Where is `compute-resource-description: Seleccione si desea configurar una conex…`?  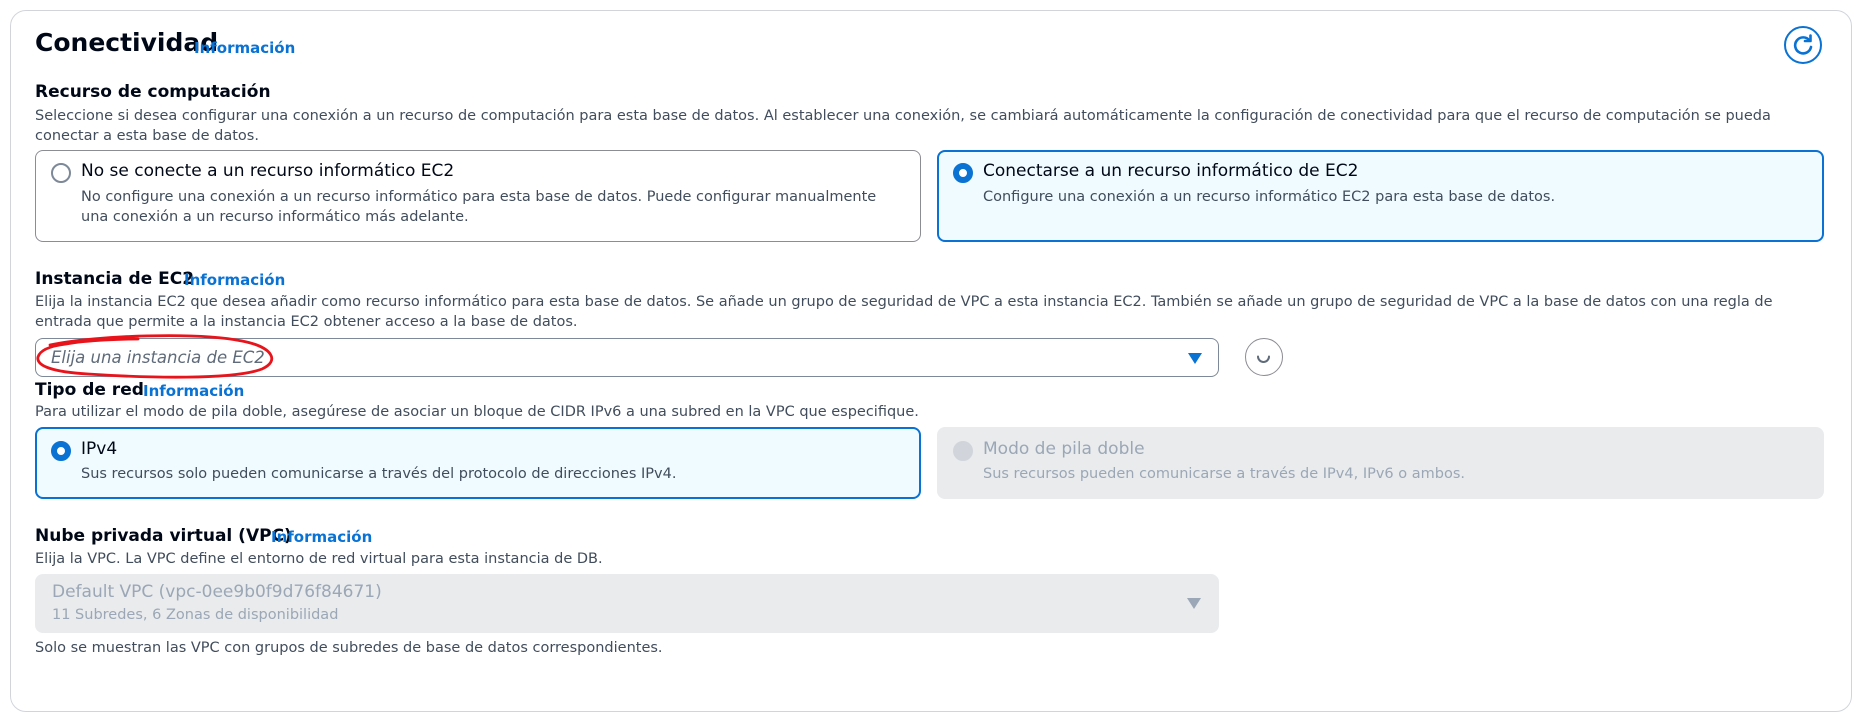
compute-resource-description: Seleccione si desea configurar una conex… is located at coordinates (903, 126).